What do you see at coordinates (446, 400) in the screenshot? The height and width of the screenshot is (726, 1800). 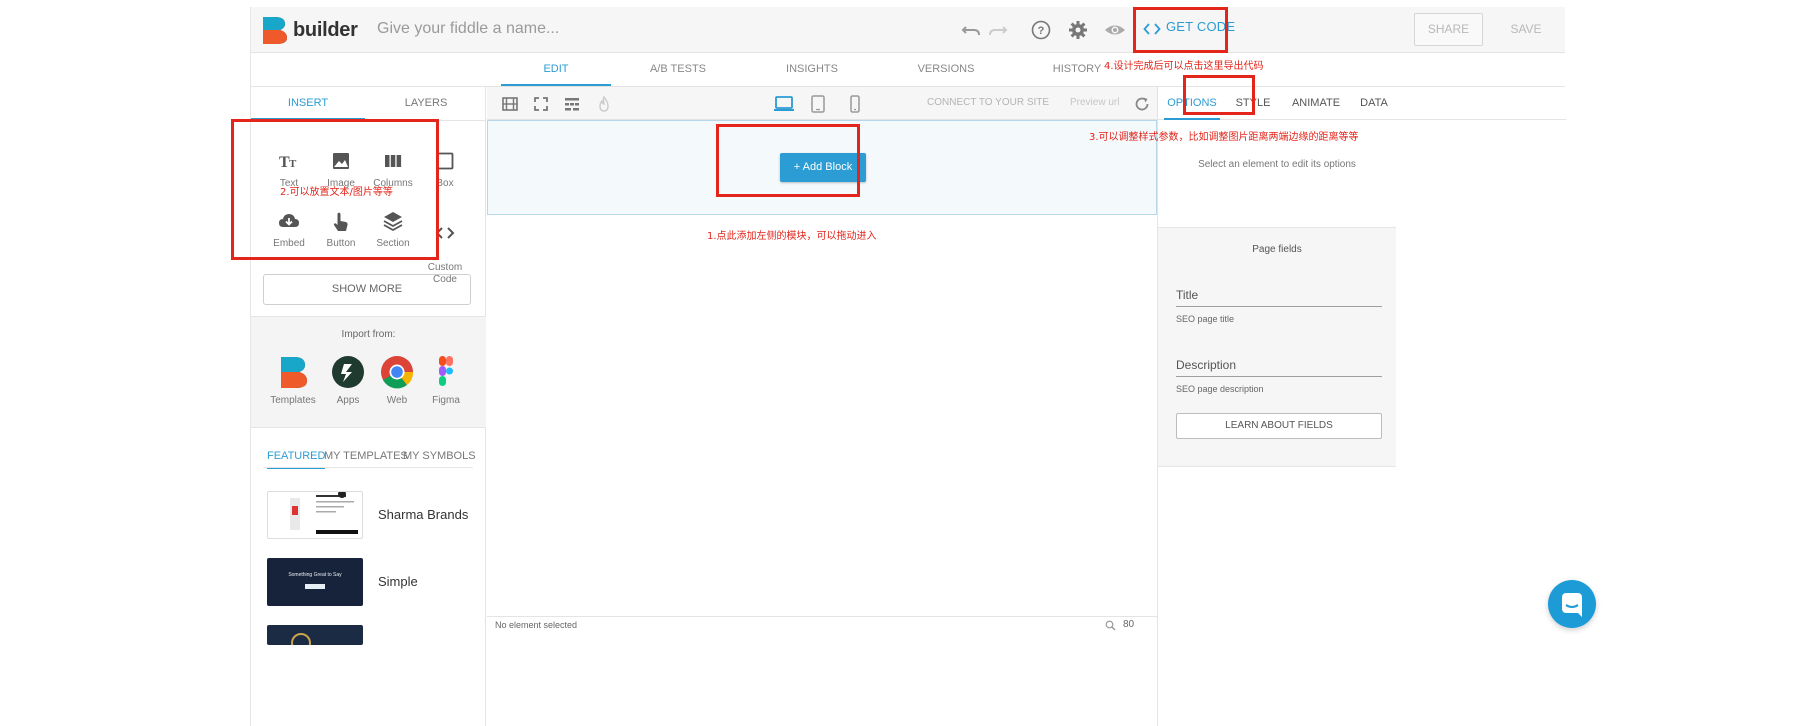 I see `import-figma-label: Figma` at bounding box center [446, 400].